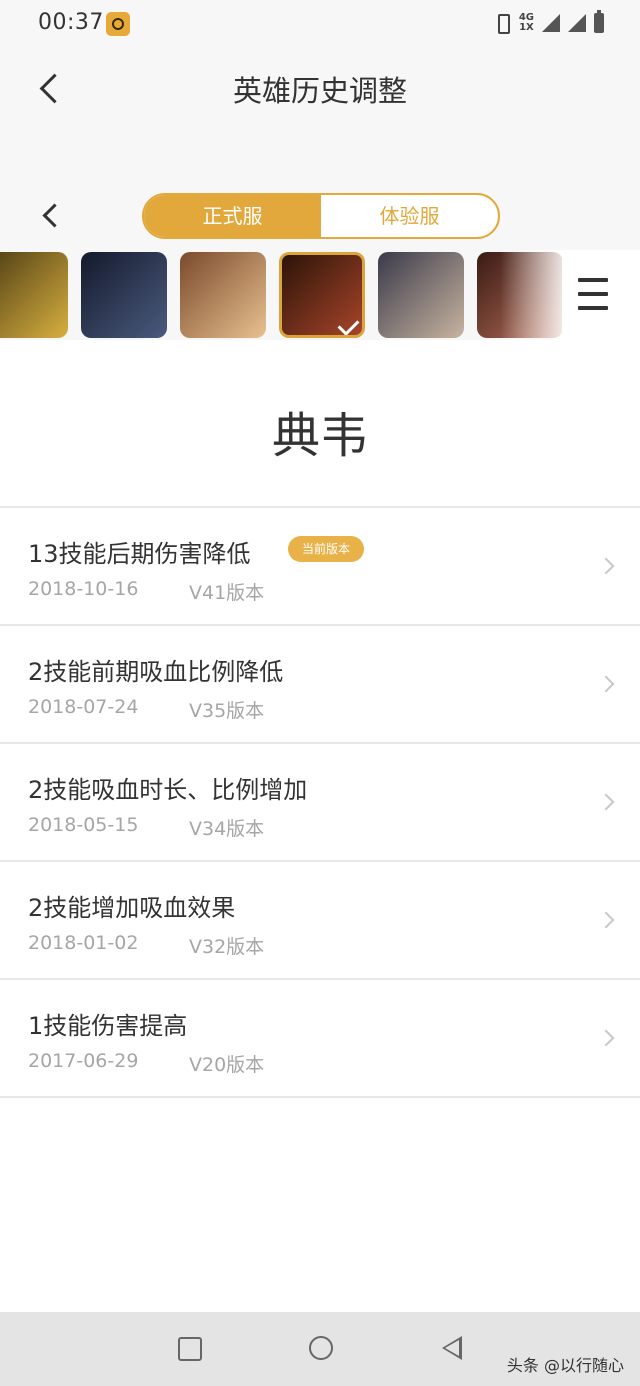  Describe the element at coordinates (34, 295) in the screenshot. I see `golden-armor-hero-portrait` at that location.